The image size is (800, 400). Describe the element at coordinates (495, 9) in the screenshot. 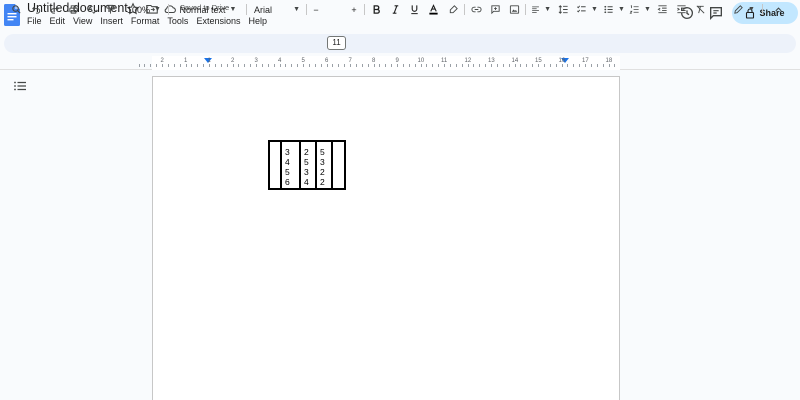

I see `add-comment-button` at that location.